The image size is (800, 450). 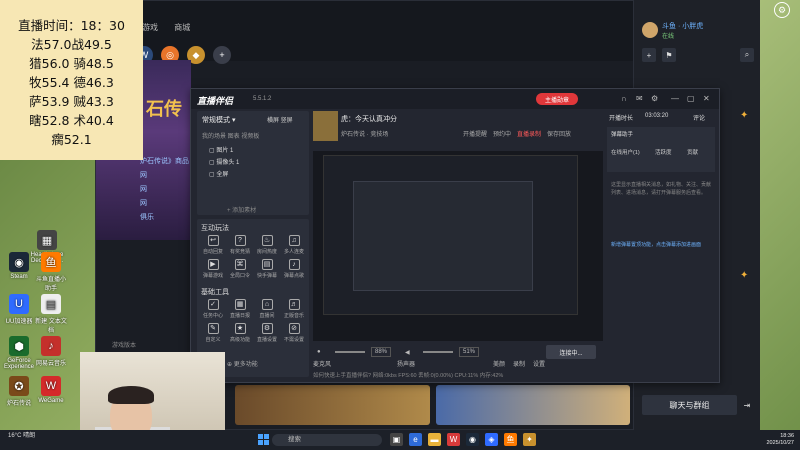 What do you see at coordinates (221, 149) in the screenshot?
I see `scene-item: ▢ 图片 1` at bounding box center [221, 149].